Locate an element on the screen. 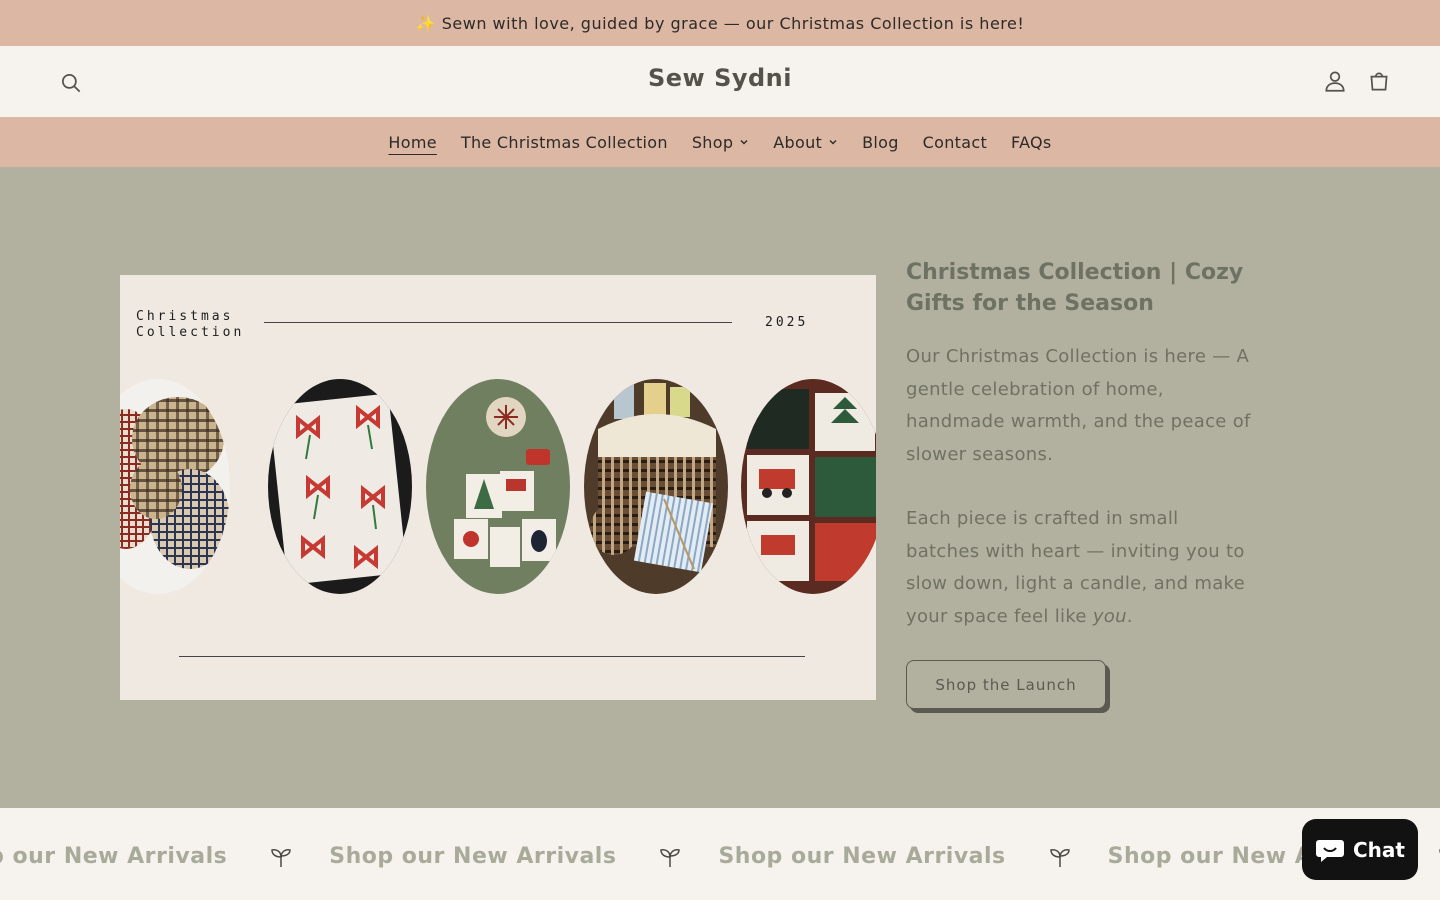 The width and height of the screenshot is (1440, 900). cart-button is located at coordinates (1379, 81).